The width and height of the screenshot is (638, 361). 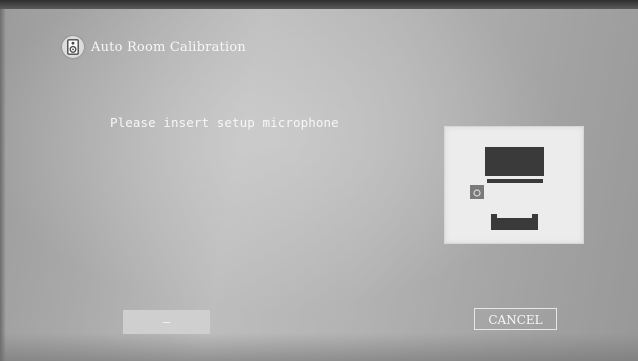 What do you see at coordinates (515, 319) in the screenshot?
I see `cancel-button: CANCEL` at bounding box center [515, 319].